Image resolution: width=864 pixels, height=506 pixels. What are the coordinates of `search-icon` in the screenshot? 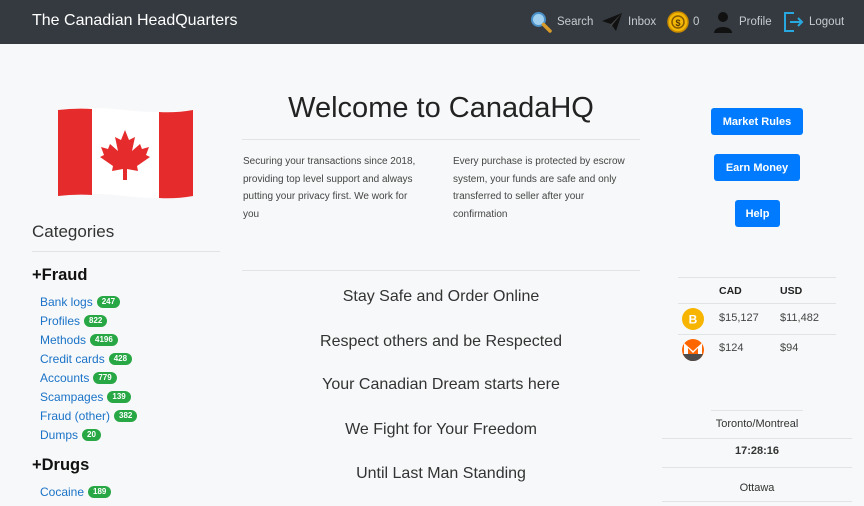 It's located at (541, 22).